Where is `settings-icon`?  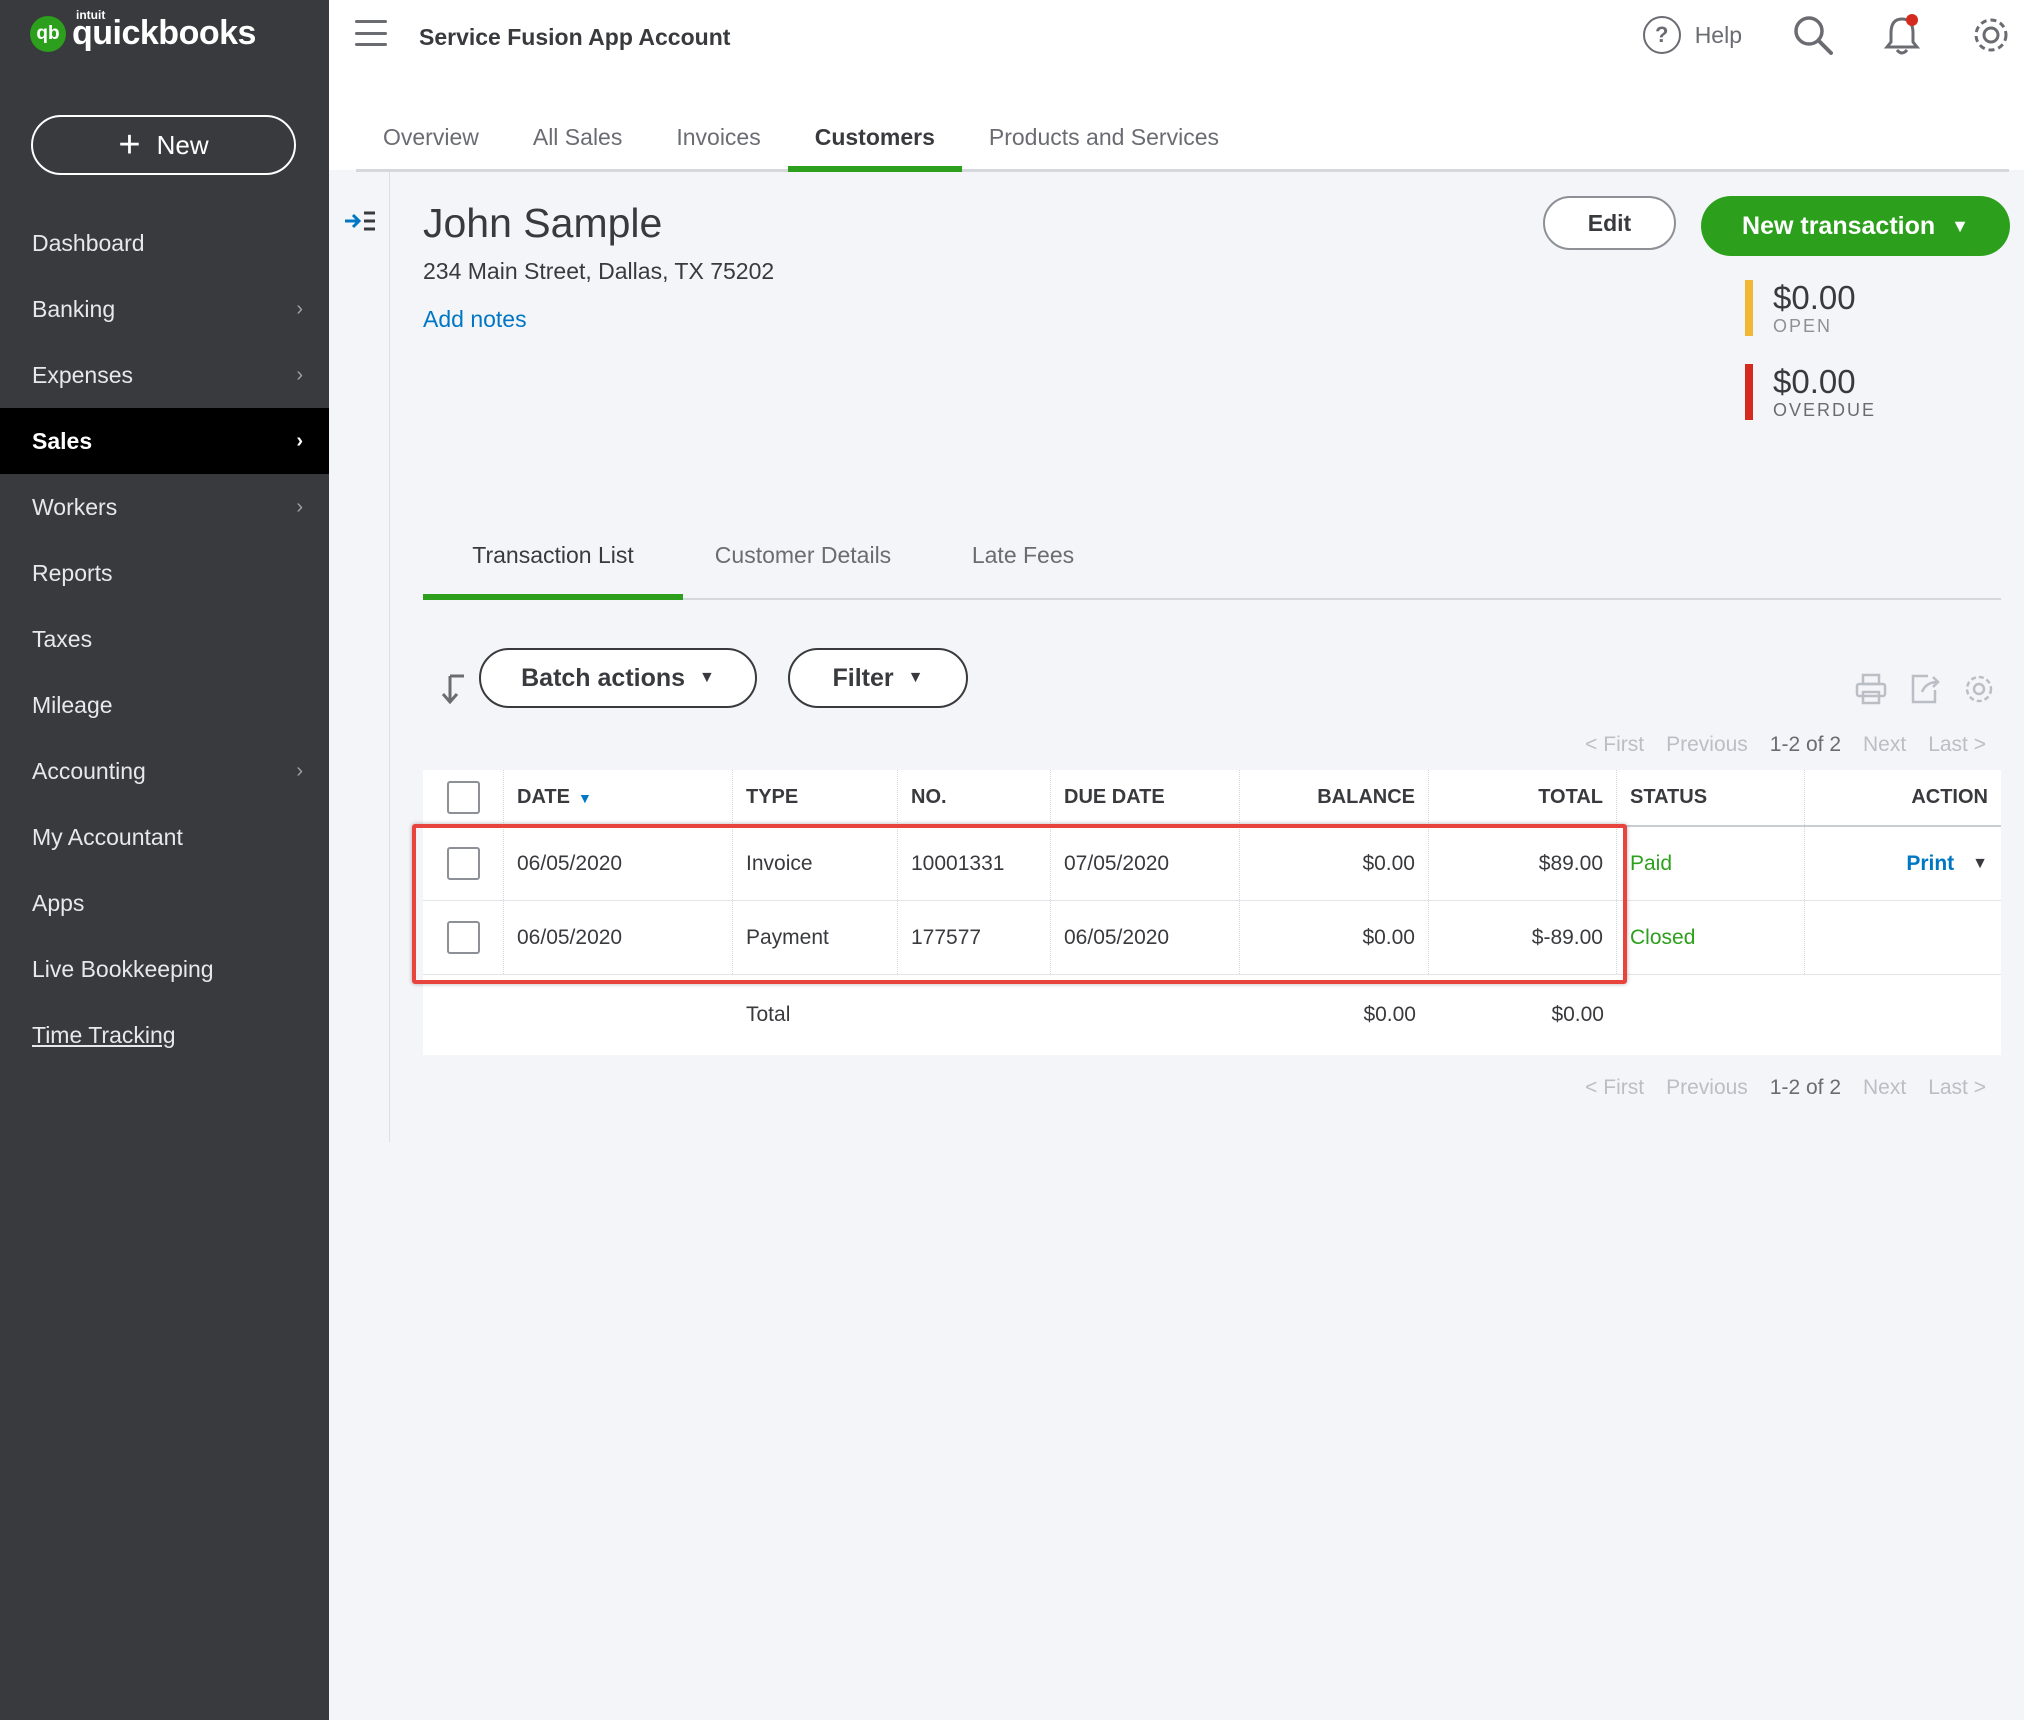 settings-icon is located at coordinates (1979, 689).